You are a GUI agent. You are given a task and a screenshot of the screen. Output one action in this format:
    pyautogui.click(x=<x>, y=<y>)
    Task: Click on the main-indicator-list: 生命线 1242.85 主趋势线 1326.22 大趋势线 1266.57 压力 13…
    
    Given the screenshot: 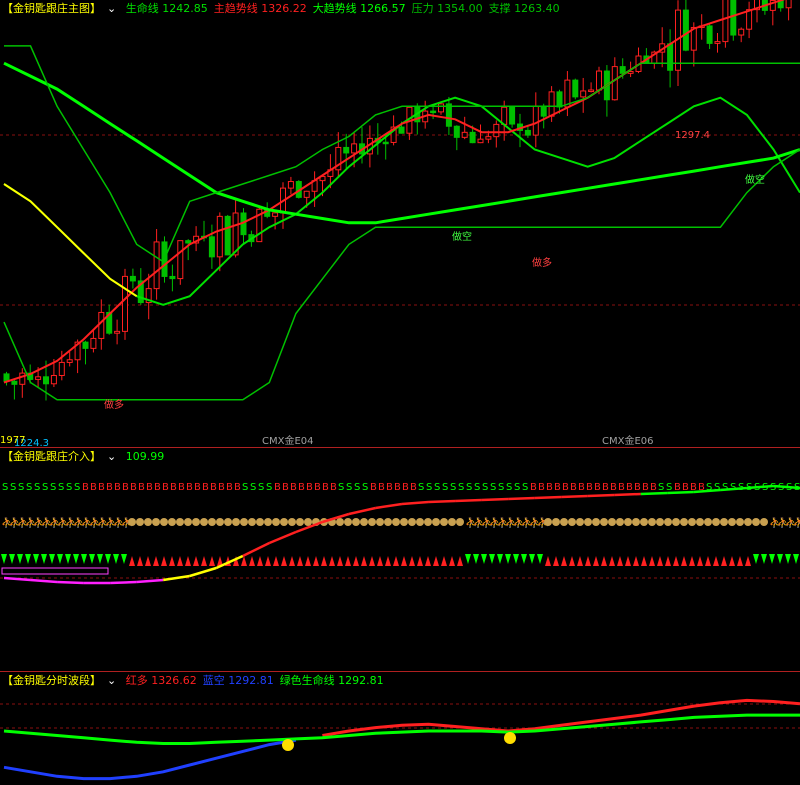 What is the action you would take?
    pyautogui.click(x=346, y=8)
    